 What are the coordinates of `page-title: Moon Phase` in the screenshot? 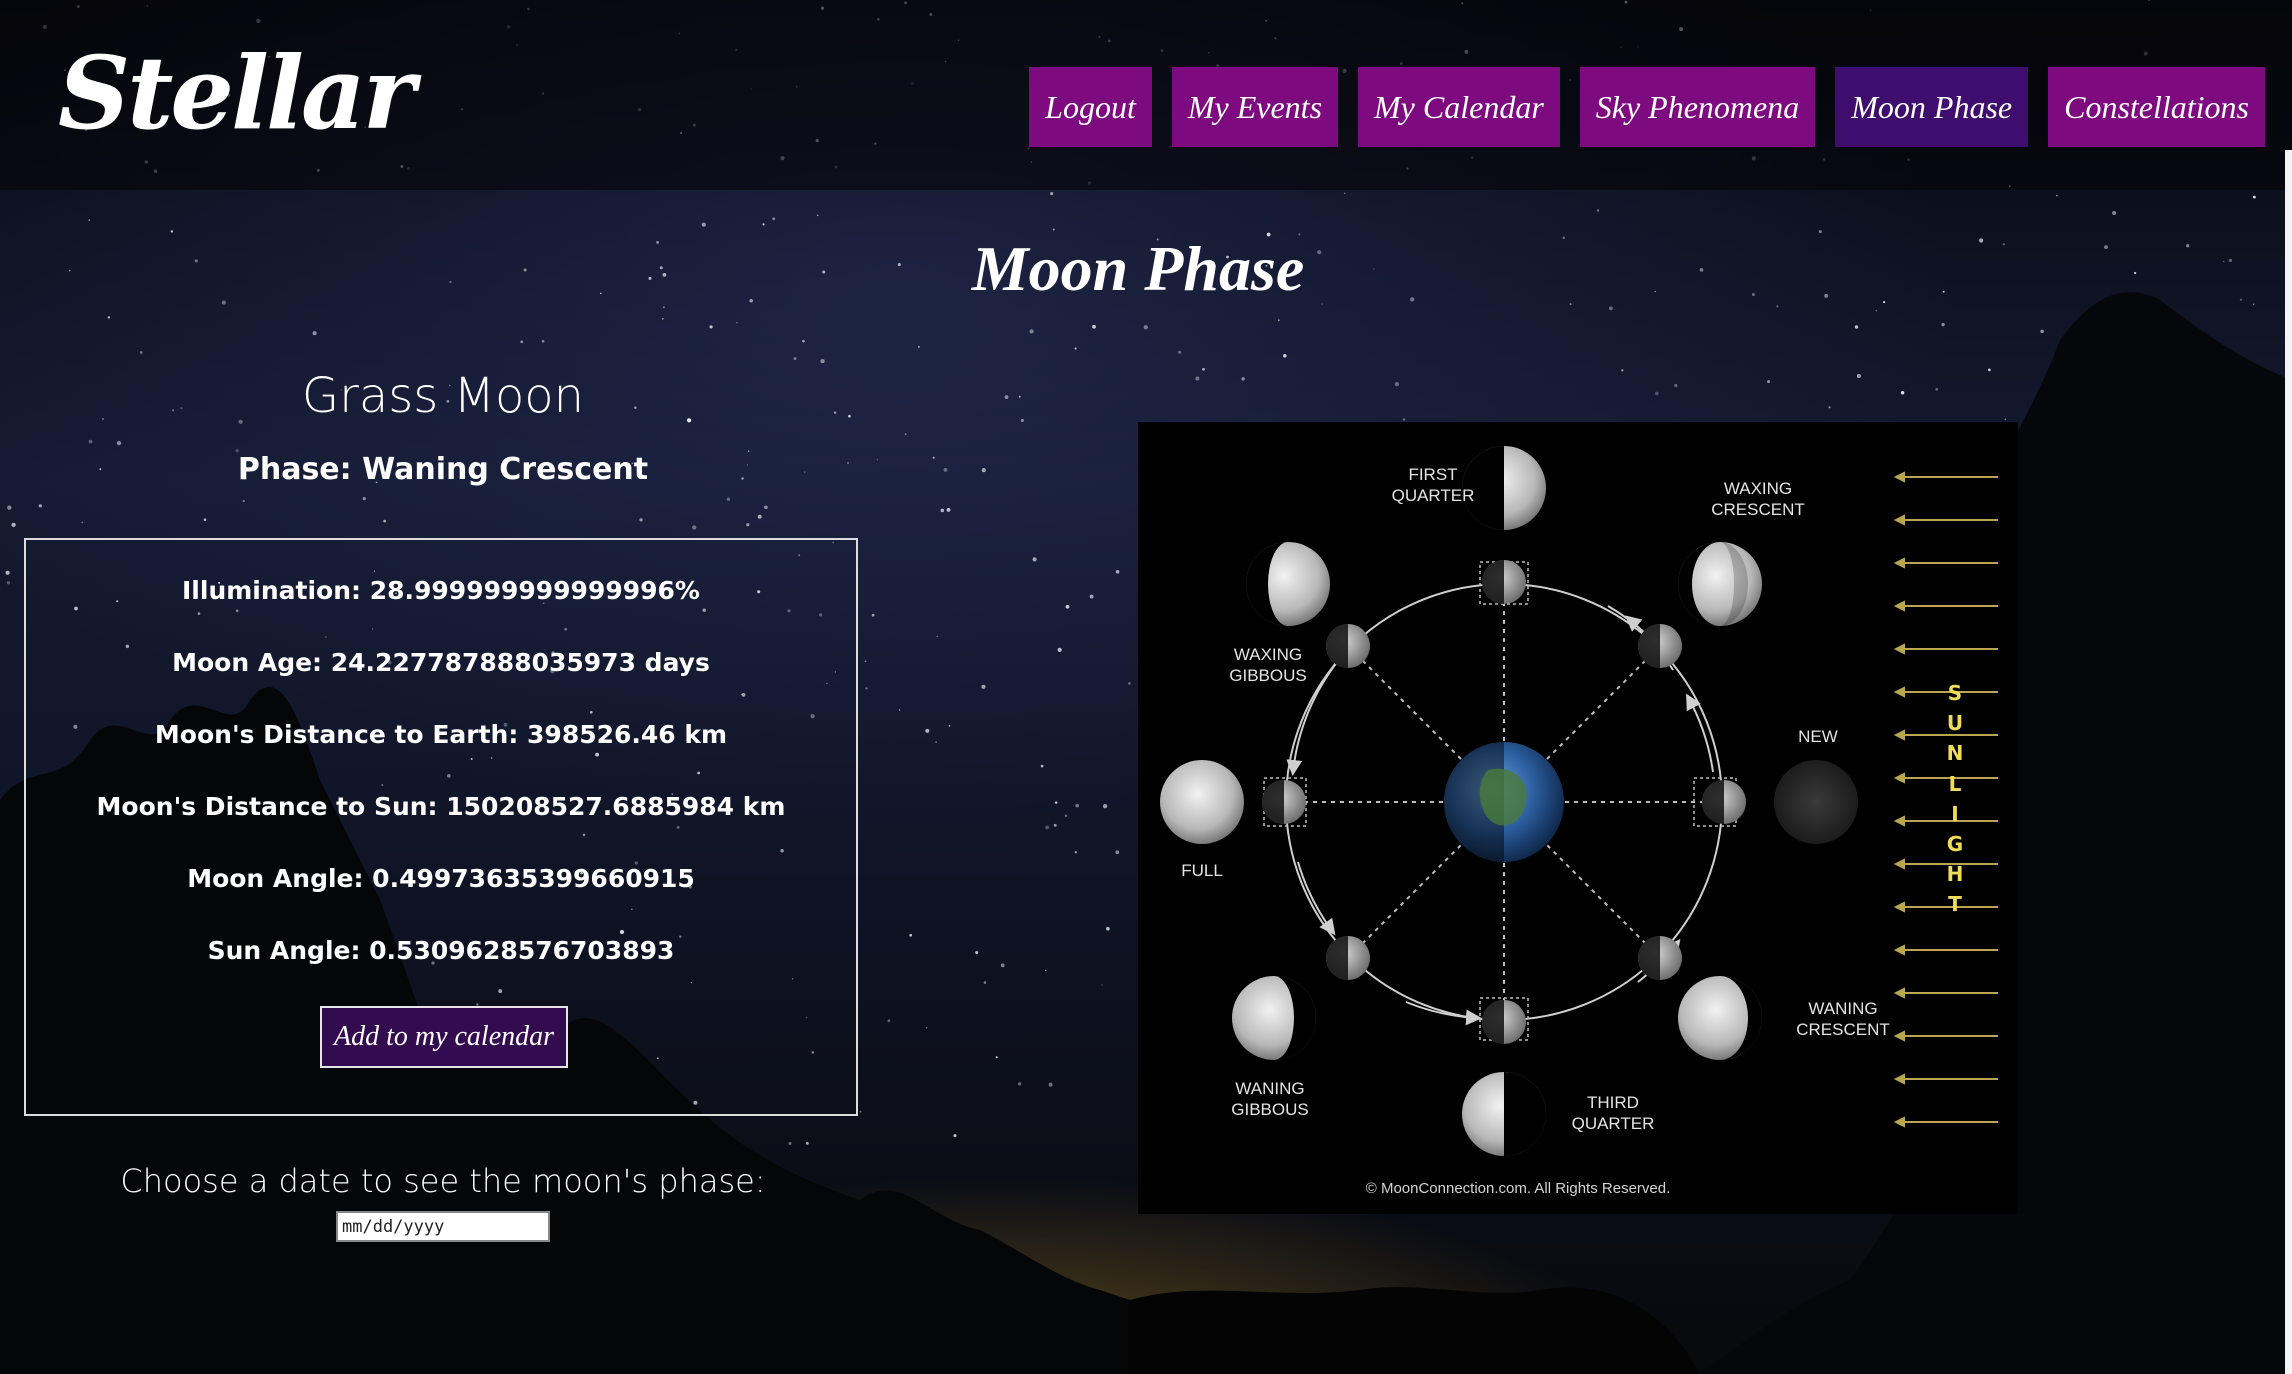 It's located at (1138, 268).